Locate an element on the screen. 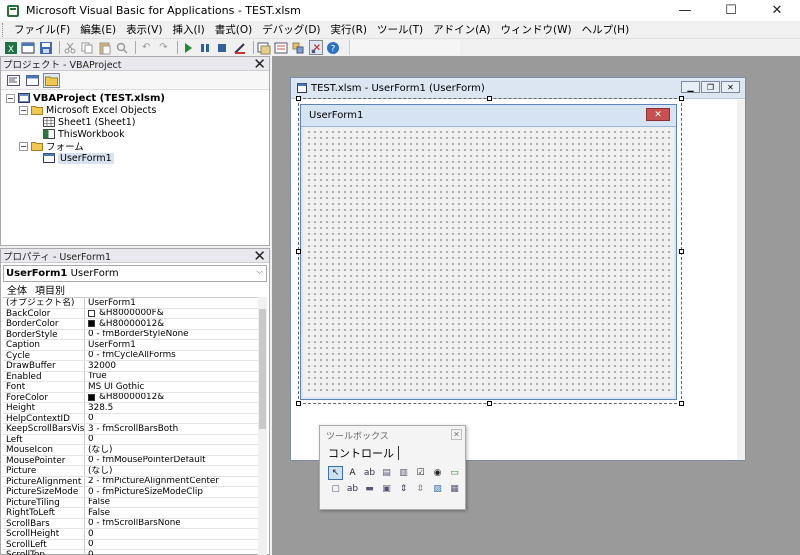  reset-icon is located at coordinates (222, 47).